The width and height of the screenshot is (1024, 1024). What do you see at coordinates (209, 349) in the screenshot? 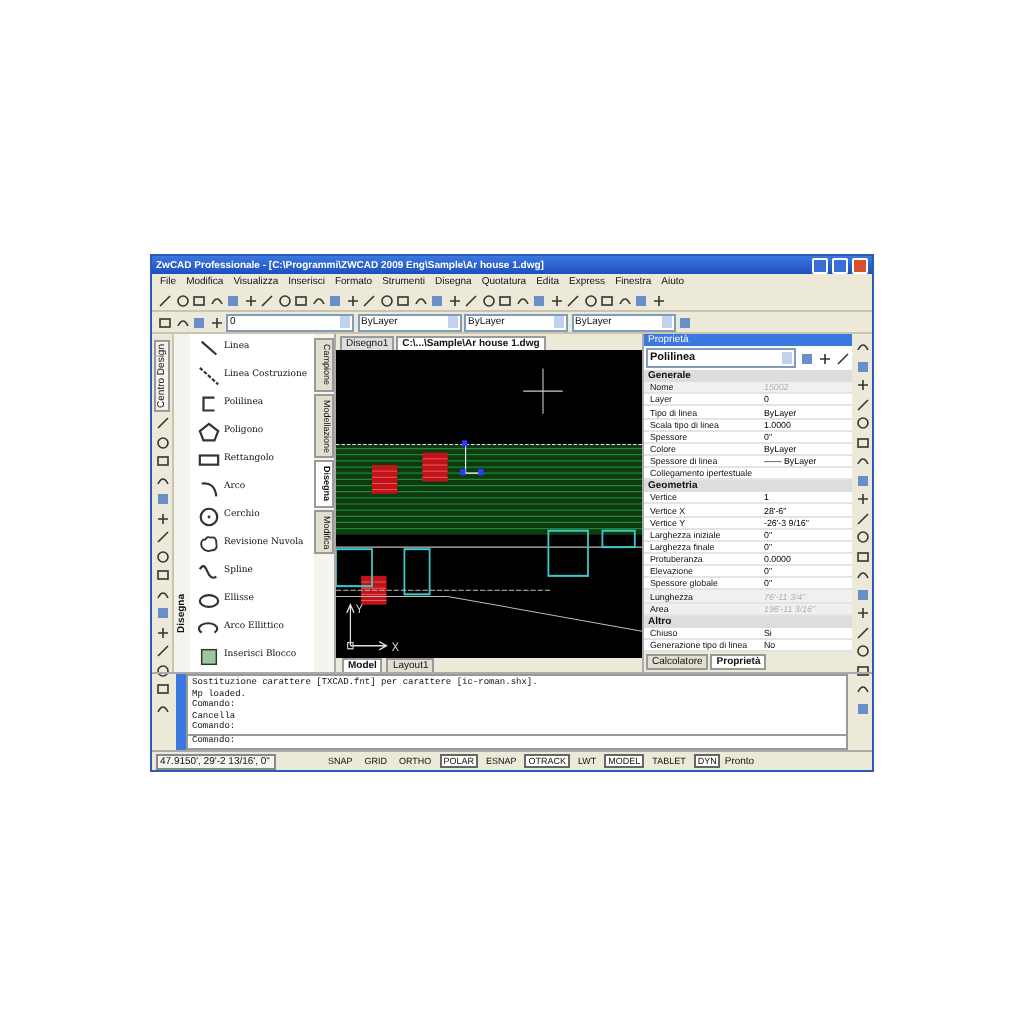
I see `line-icon` at bounding box center [209, 349].